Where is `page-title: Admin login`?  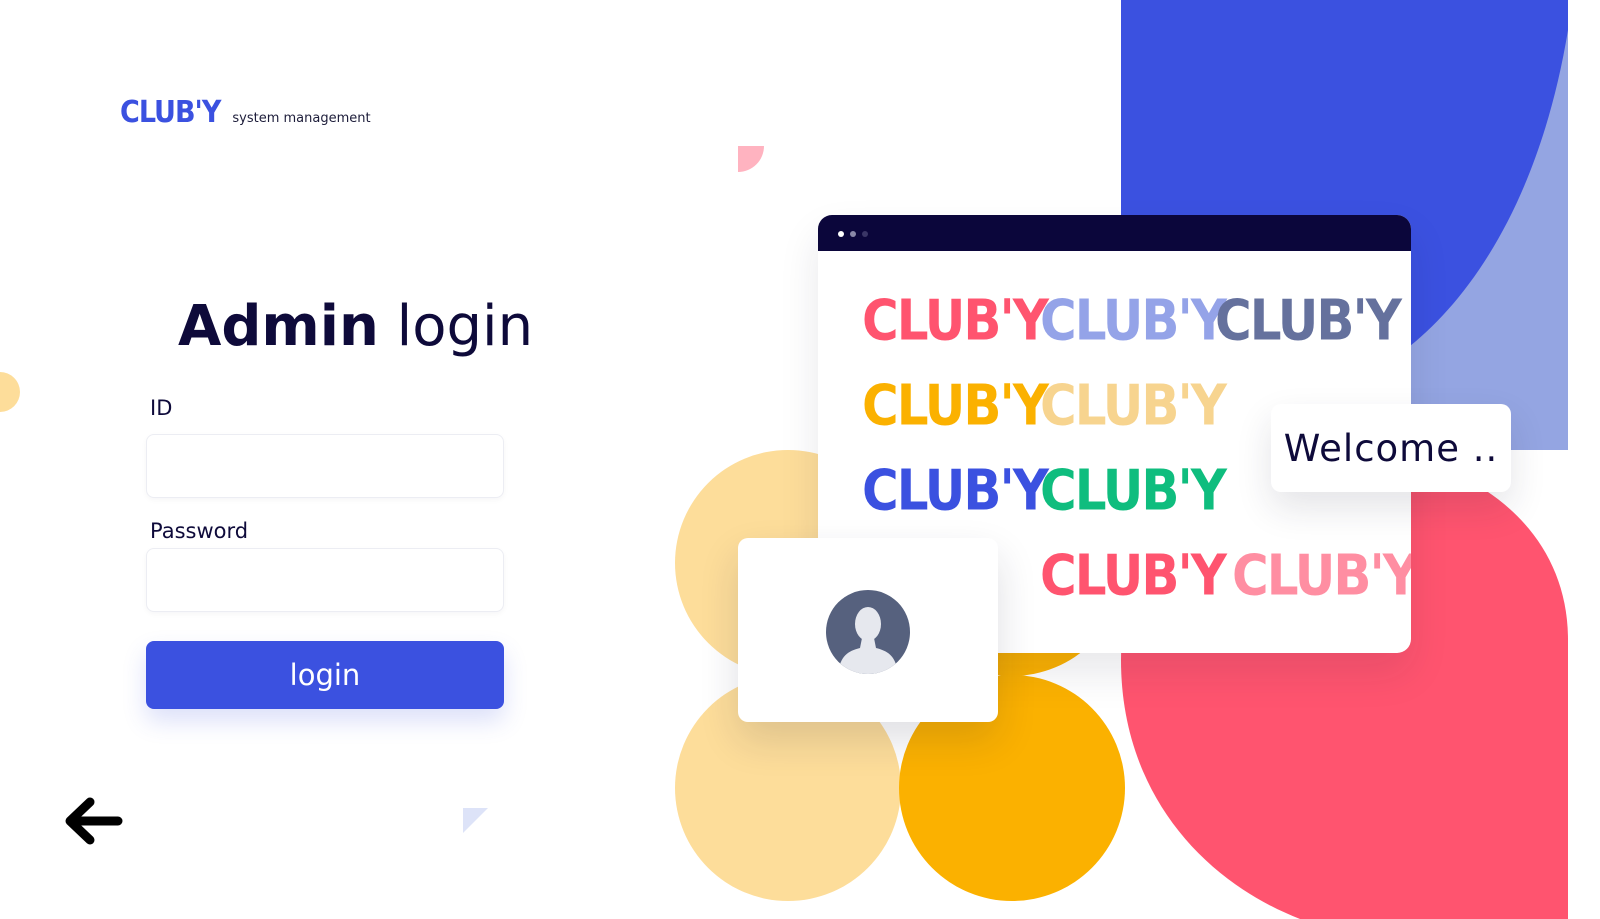 page-title: Admin login is located at coordinates (355, 327).